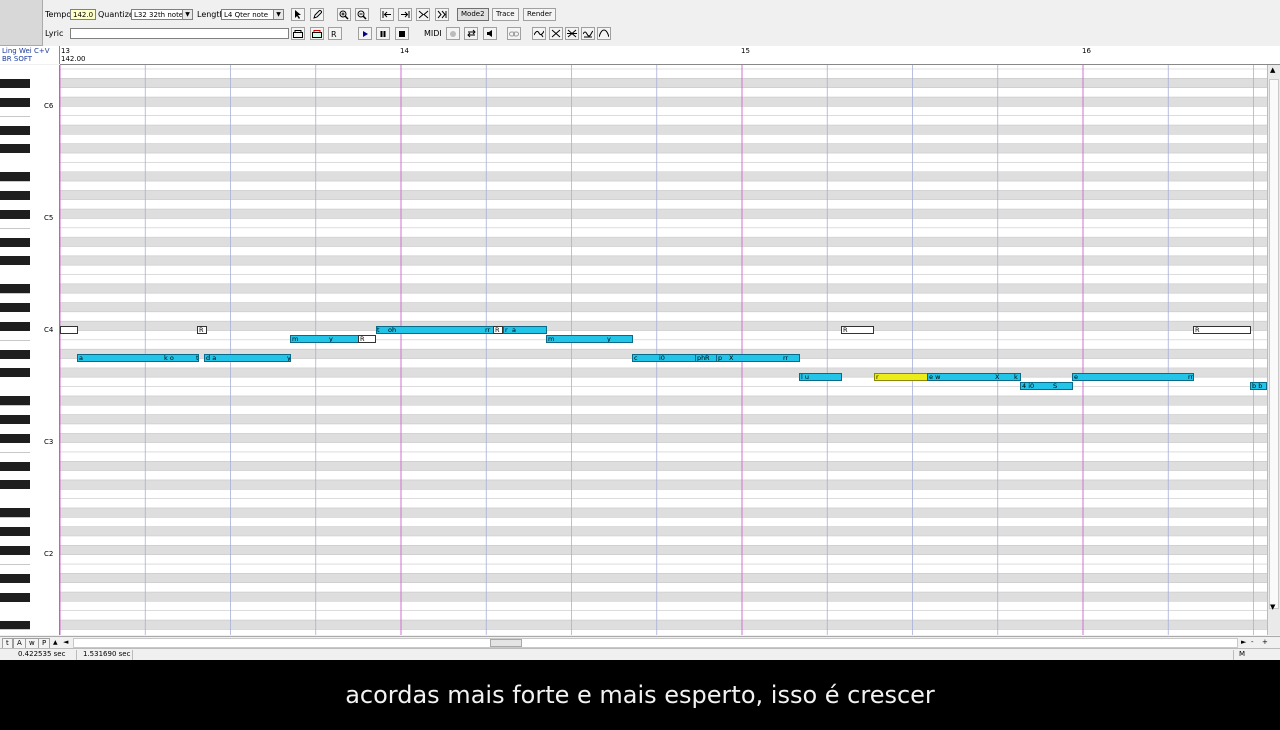 Image resolution: width=1280 pixels, height=730 pixels. Describe the element at coordinates (539, 33) in the screenshot. I see `pitch-edit-icon` at that location.